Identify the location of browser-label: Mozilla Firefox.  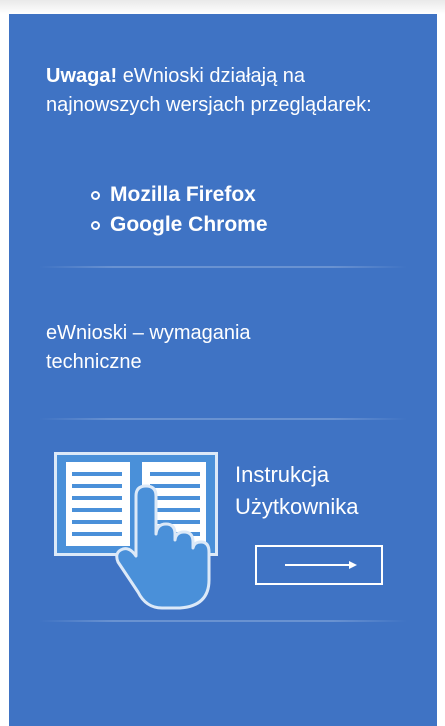
(183, 194).